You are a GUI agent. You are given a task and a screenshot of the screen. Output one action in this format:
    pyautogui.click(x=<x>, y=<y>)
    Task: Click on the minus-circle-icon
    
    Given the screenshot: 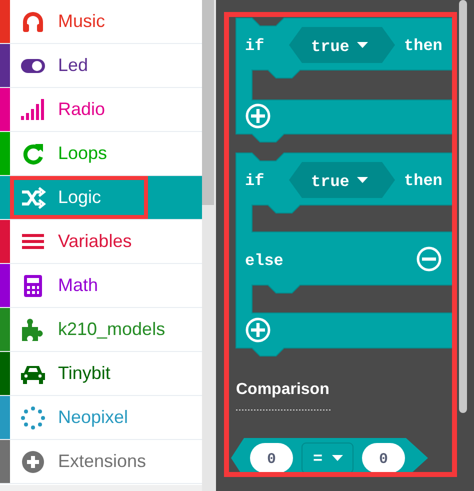 What is the action you would take?
    pyautogui.click(x=429, y=259)
    